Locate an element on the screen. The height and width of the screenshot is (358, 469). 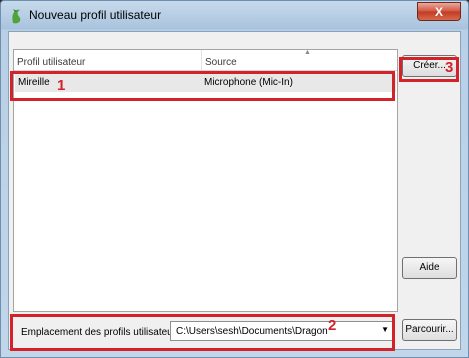
help-button: Aide is located at coordinates (429, 268).